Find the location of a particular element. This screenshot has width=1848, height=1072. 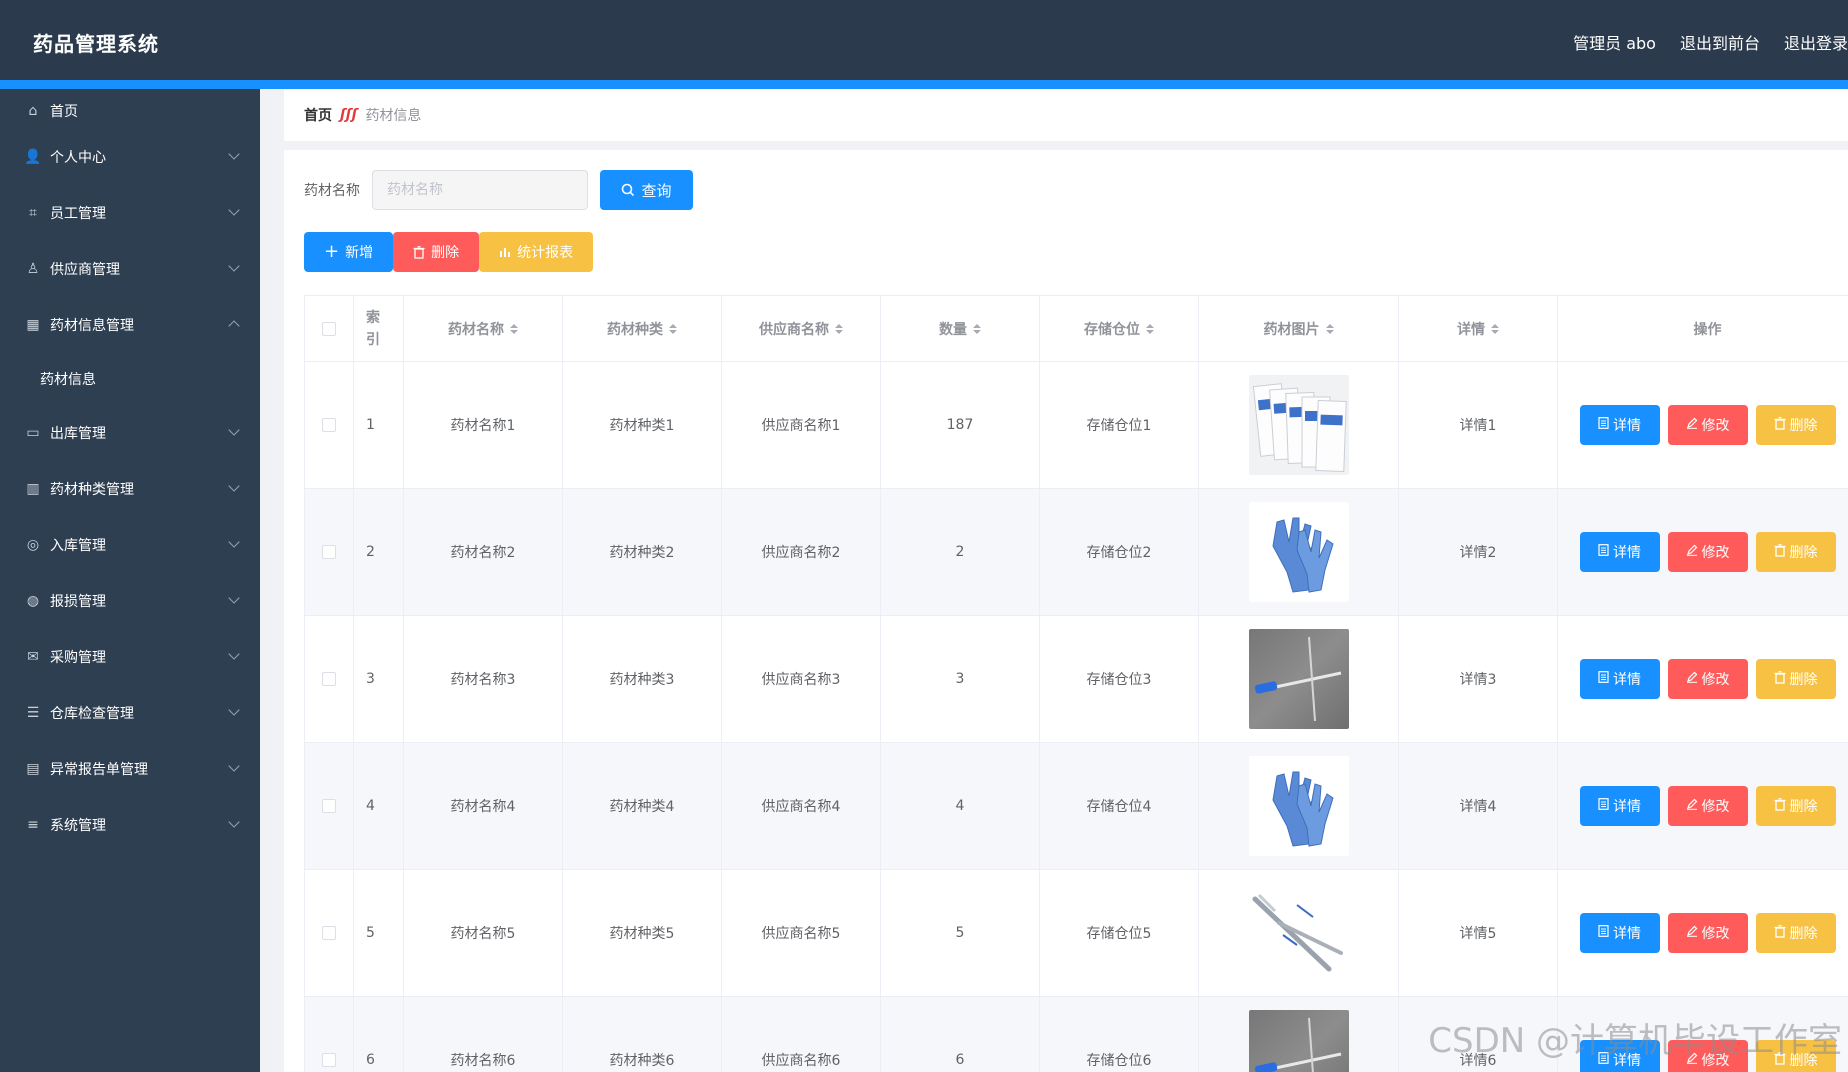

header-supplier: 供应商名称 is located at coordinates (801, 328).